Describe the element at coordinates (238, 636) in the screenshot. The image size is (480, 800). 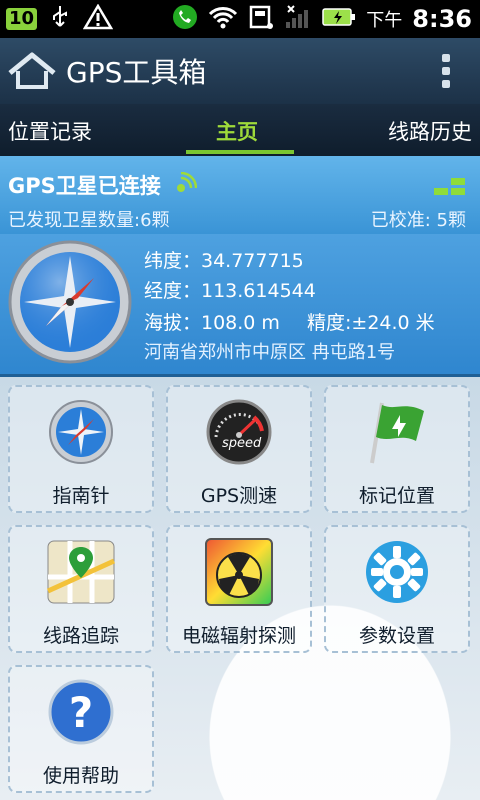
I see `tile-label: 电磁辐射探测` at that location.